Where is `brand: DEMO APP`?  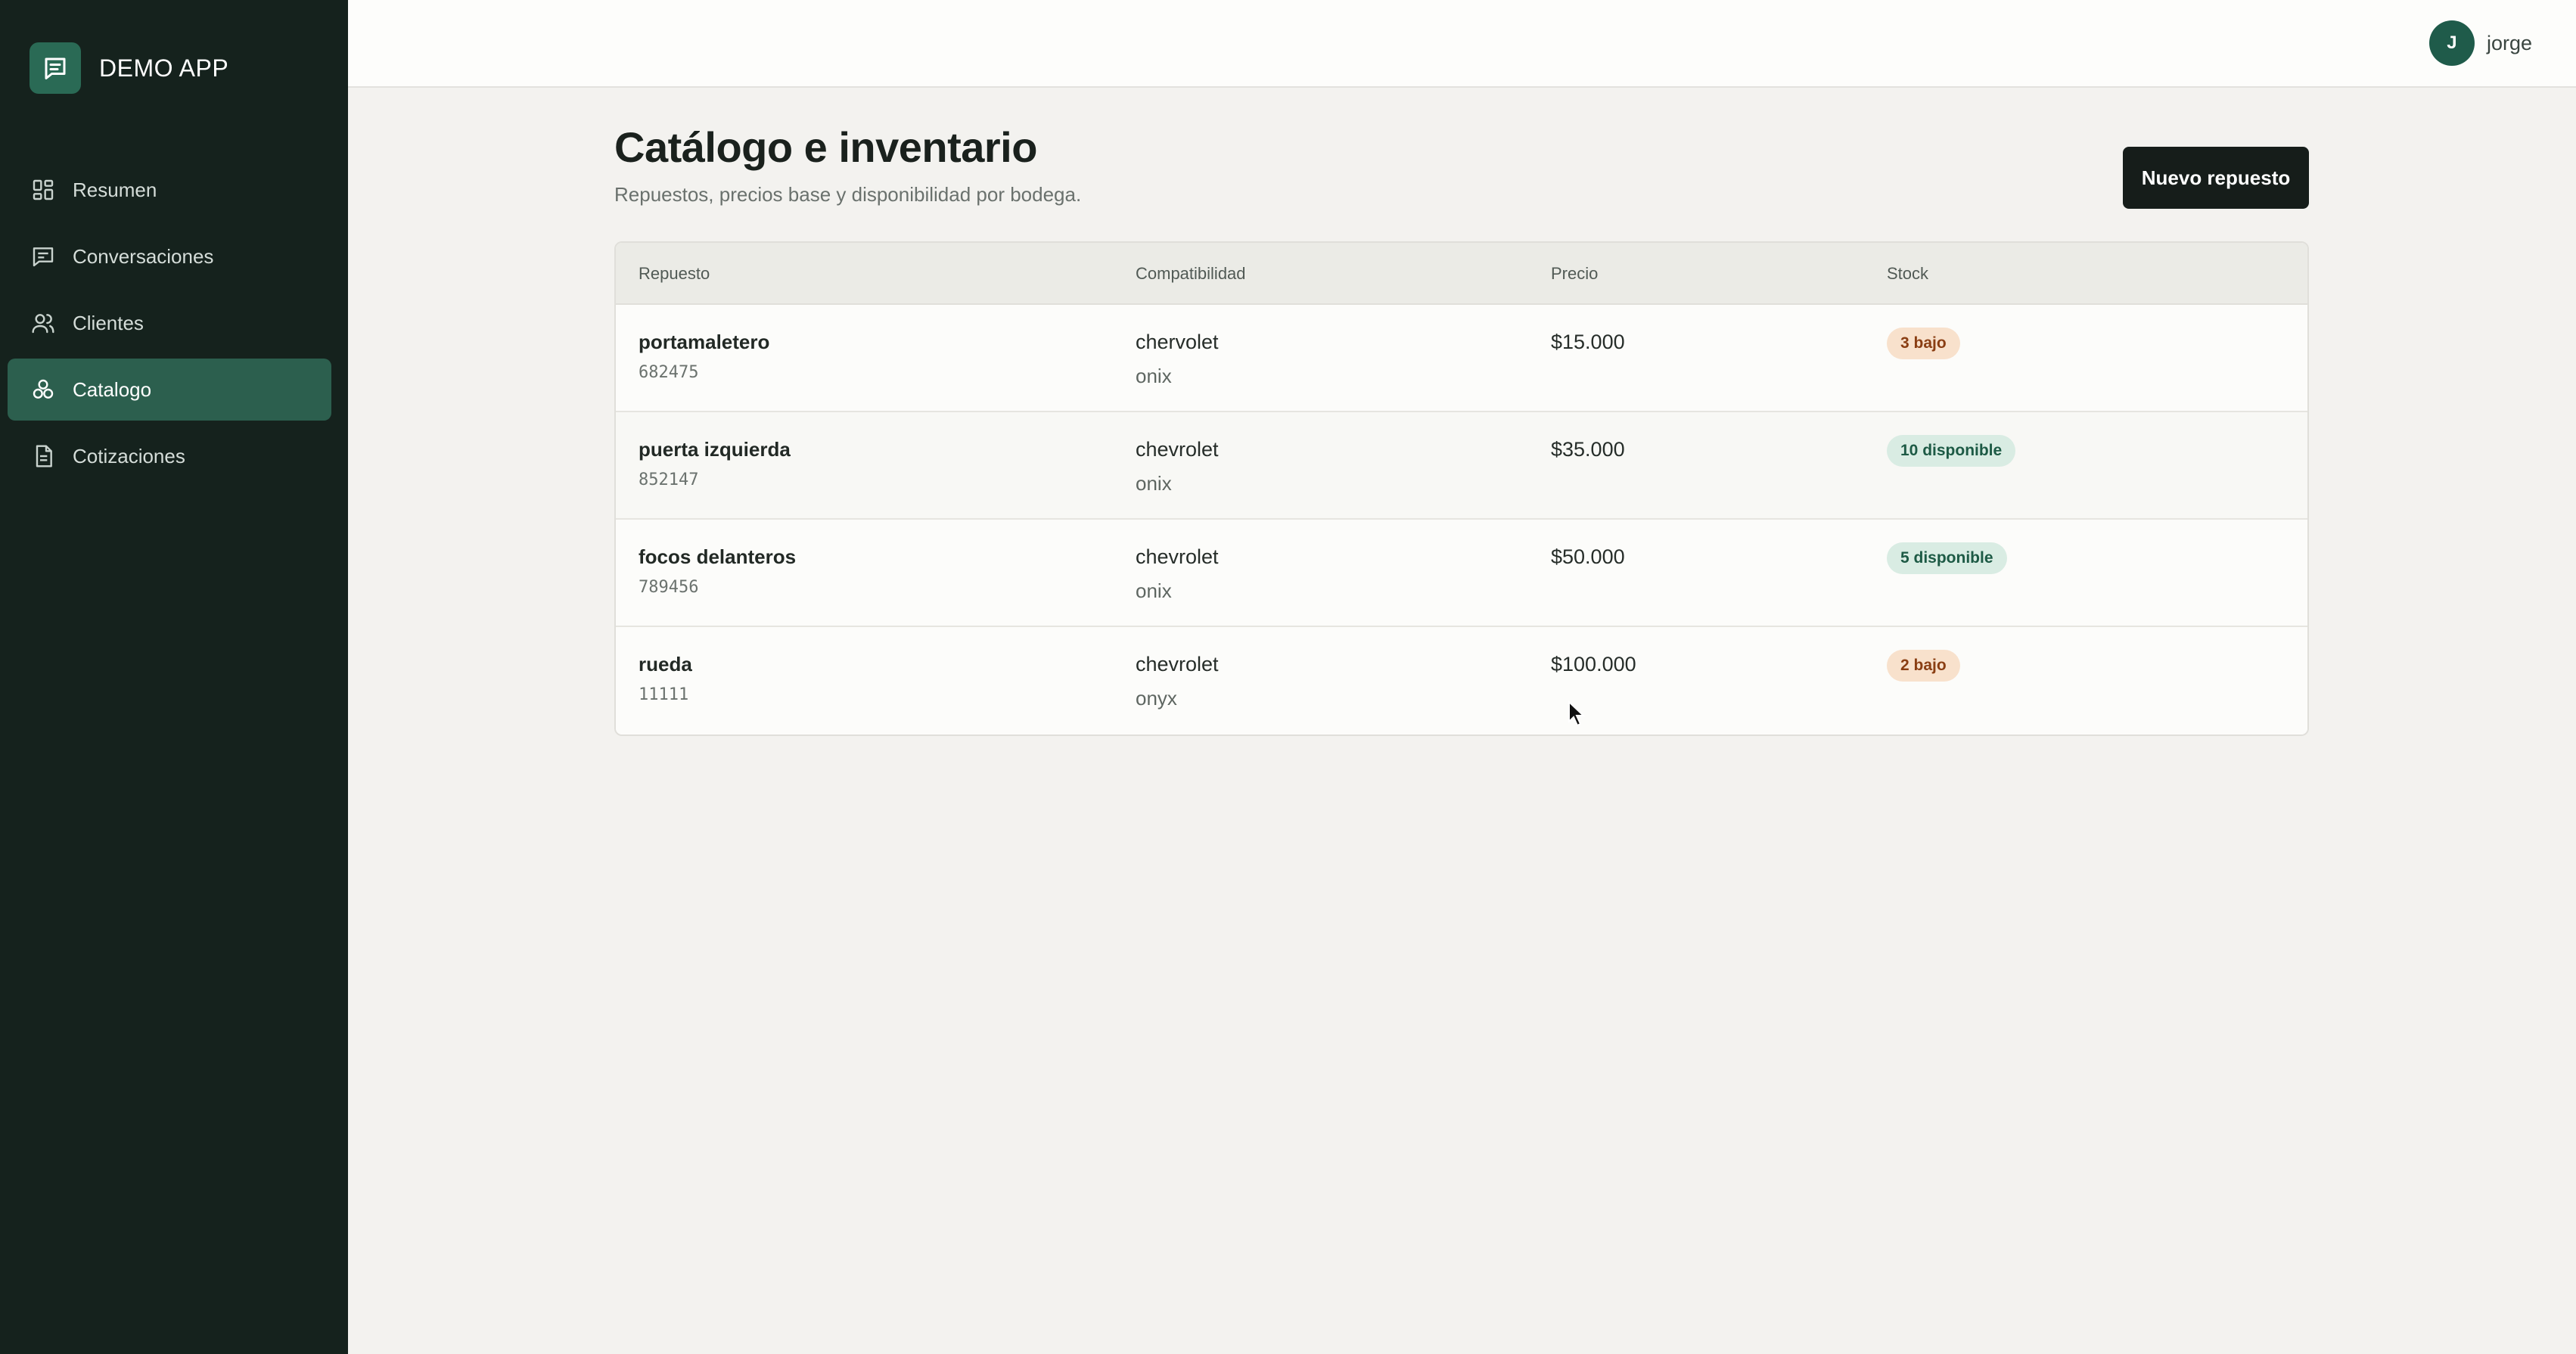
brand: DEMO APP is located at coordinates (129, 68).